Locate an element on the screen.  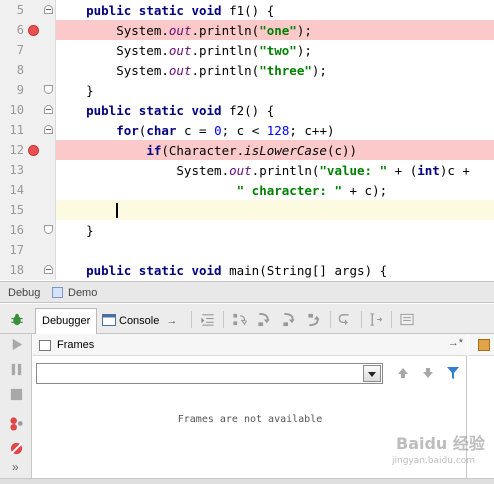
resume-program-icon is located at coordinates (16, 344).